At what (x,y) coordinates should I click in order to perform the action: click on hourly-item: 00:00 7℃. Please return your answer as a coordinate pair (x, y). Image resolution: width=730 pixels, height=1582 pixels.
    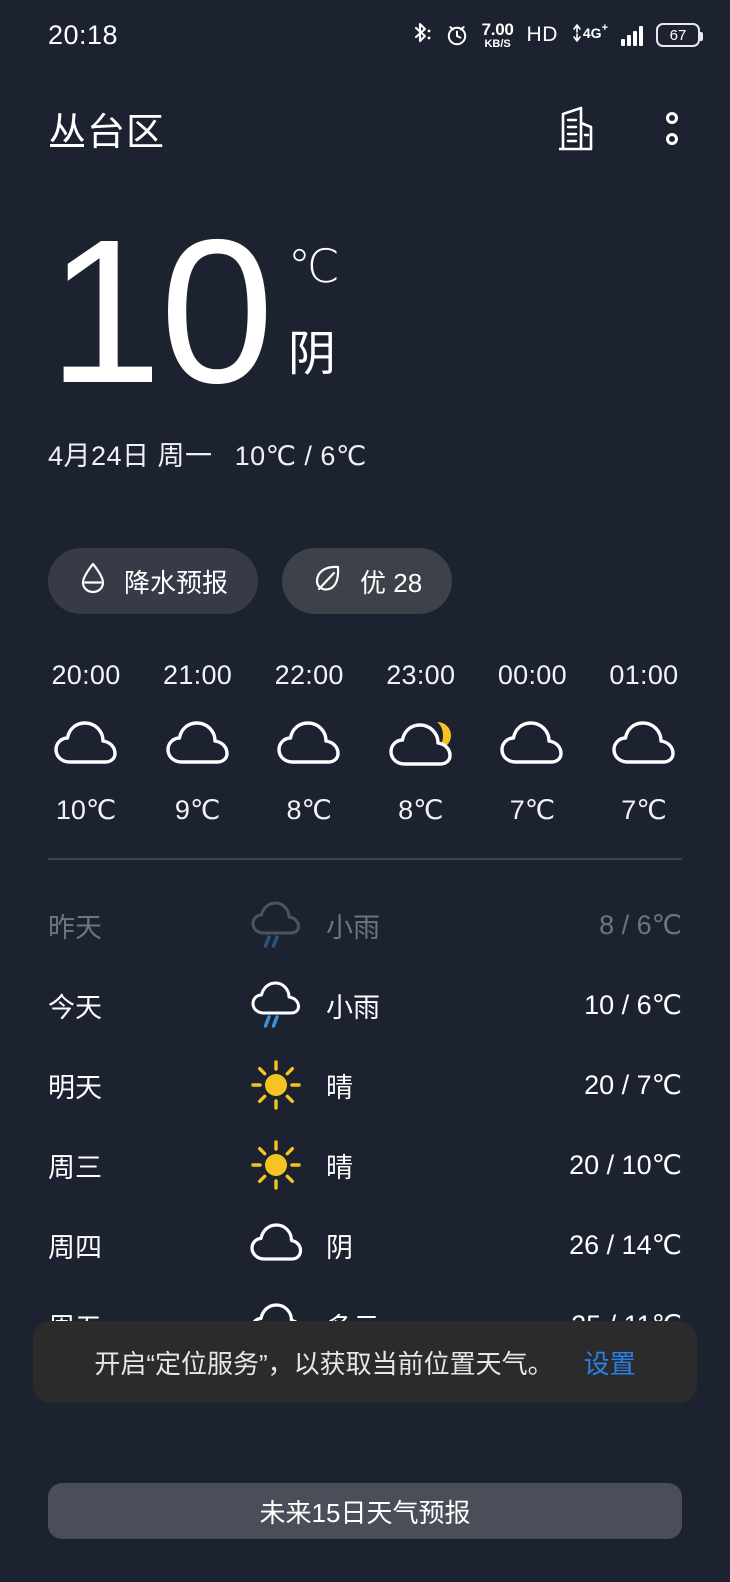
    Looking at the image, I should click on (532, 743).